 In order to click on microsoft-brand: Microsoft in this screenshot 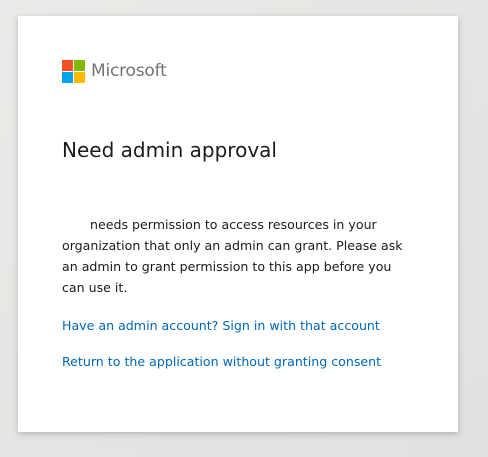, I will do `click(114, 71)`.